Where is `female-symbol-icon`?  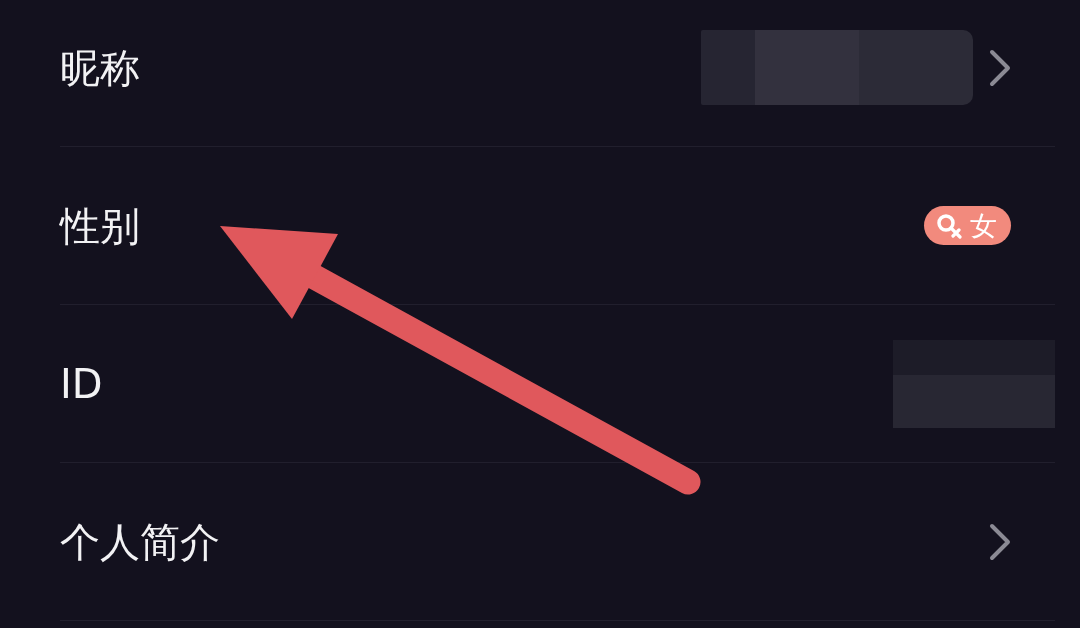 female-symbol-icon is located at coordinates (949, 225).